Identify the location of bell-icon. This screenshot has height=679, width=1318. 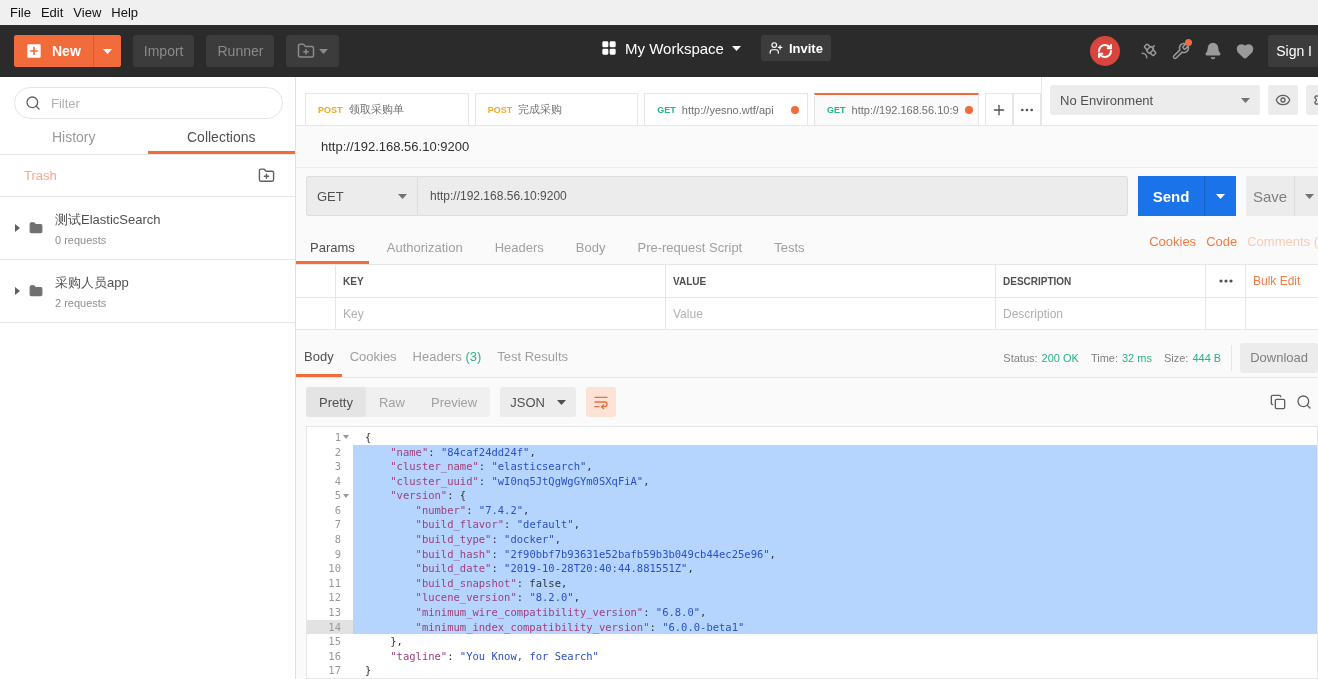
(1213, 51).